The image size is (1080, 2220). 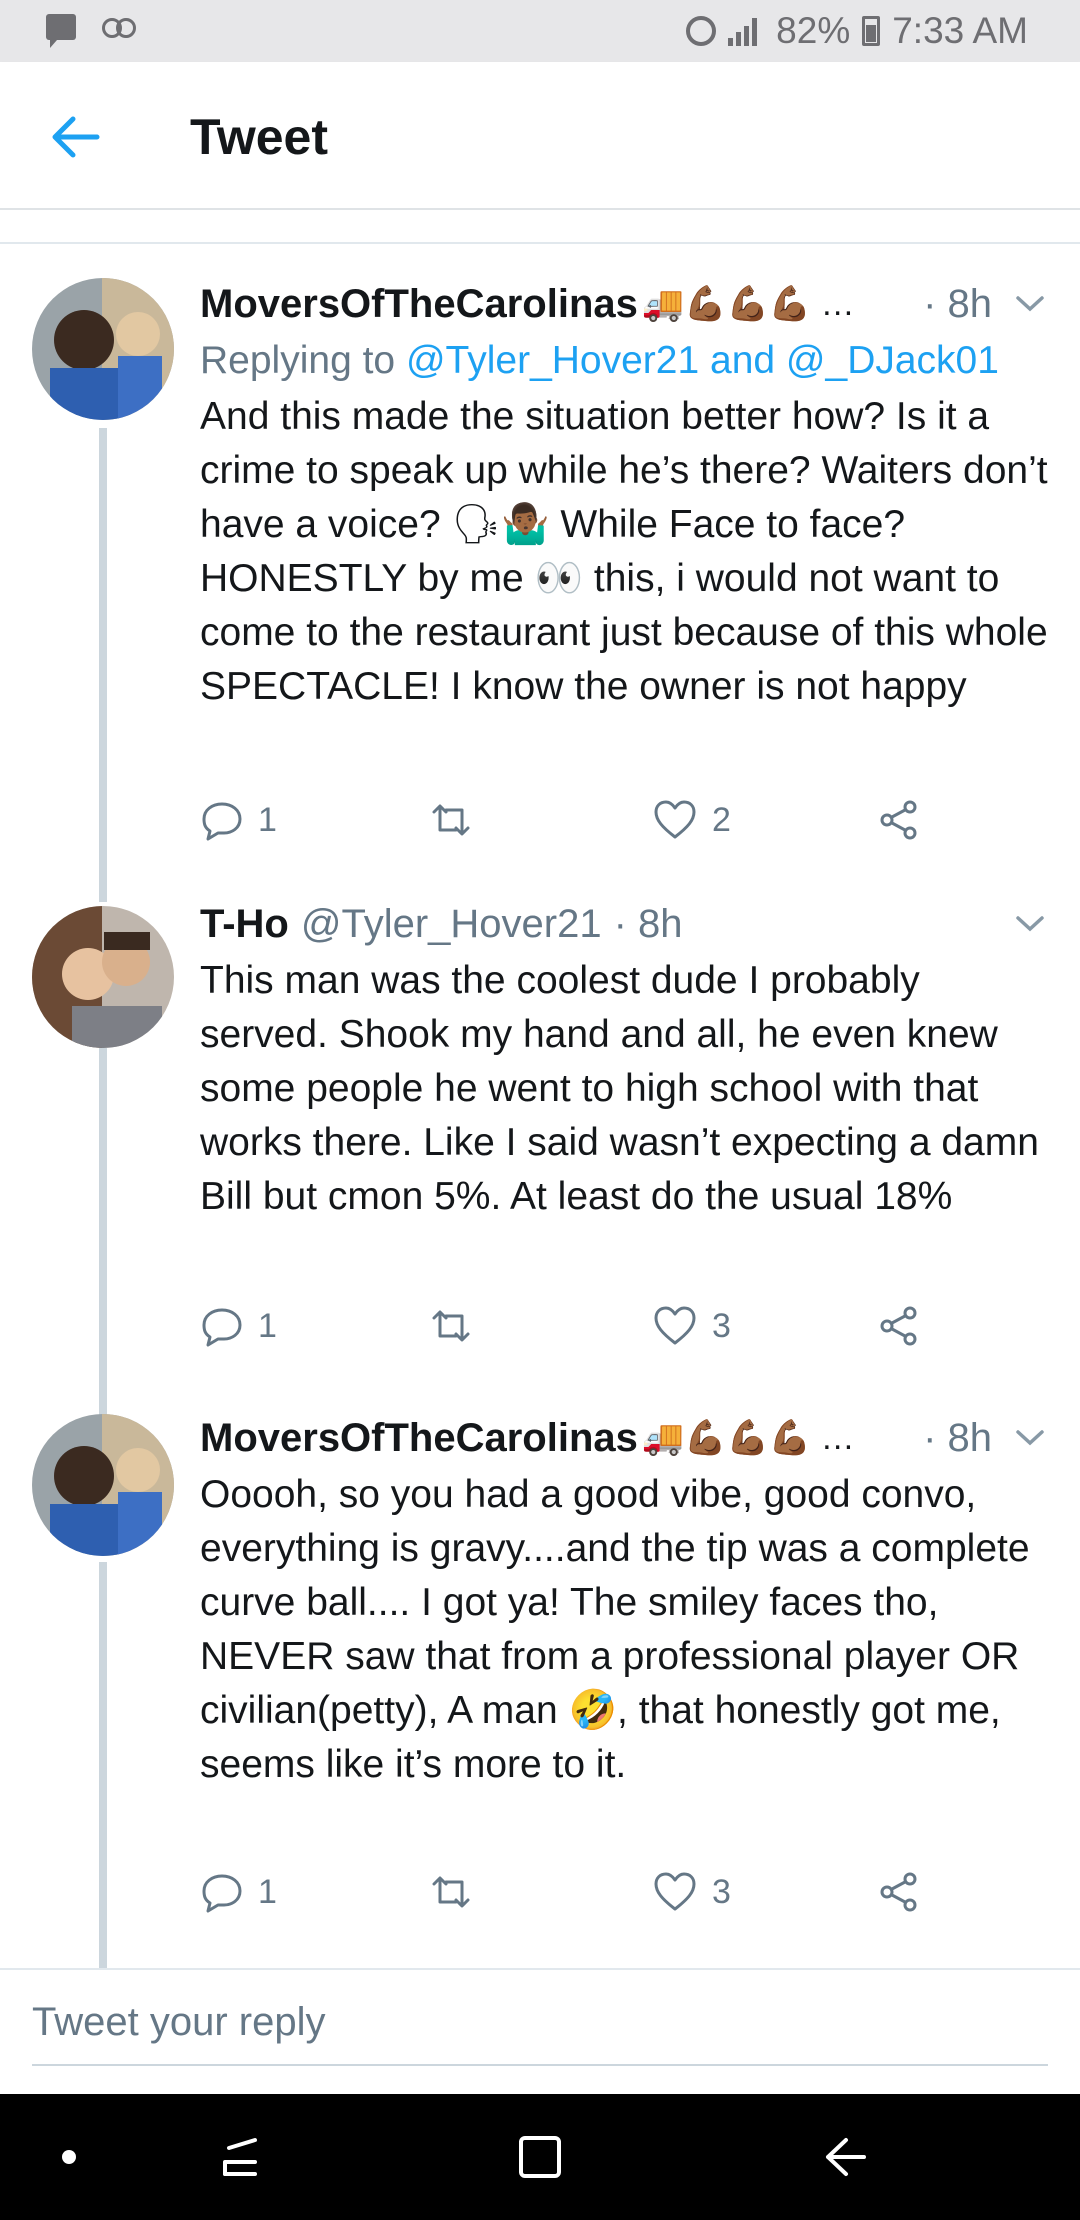 I want to click on alarm-icon, so click(x=701, y=31).